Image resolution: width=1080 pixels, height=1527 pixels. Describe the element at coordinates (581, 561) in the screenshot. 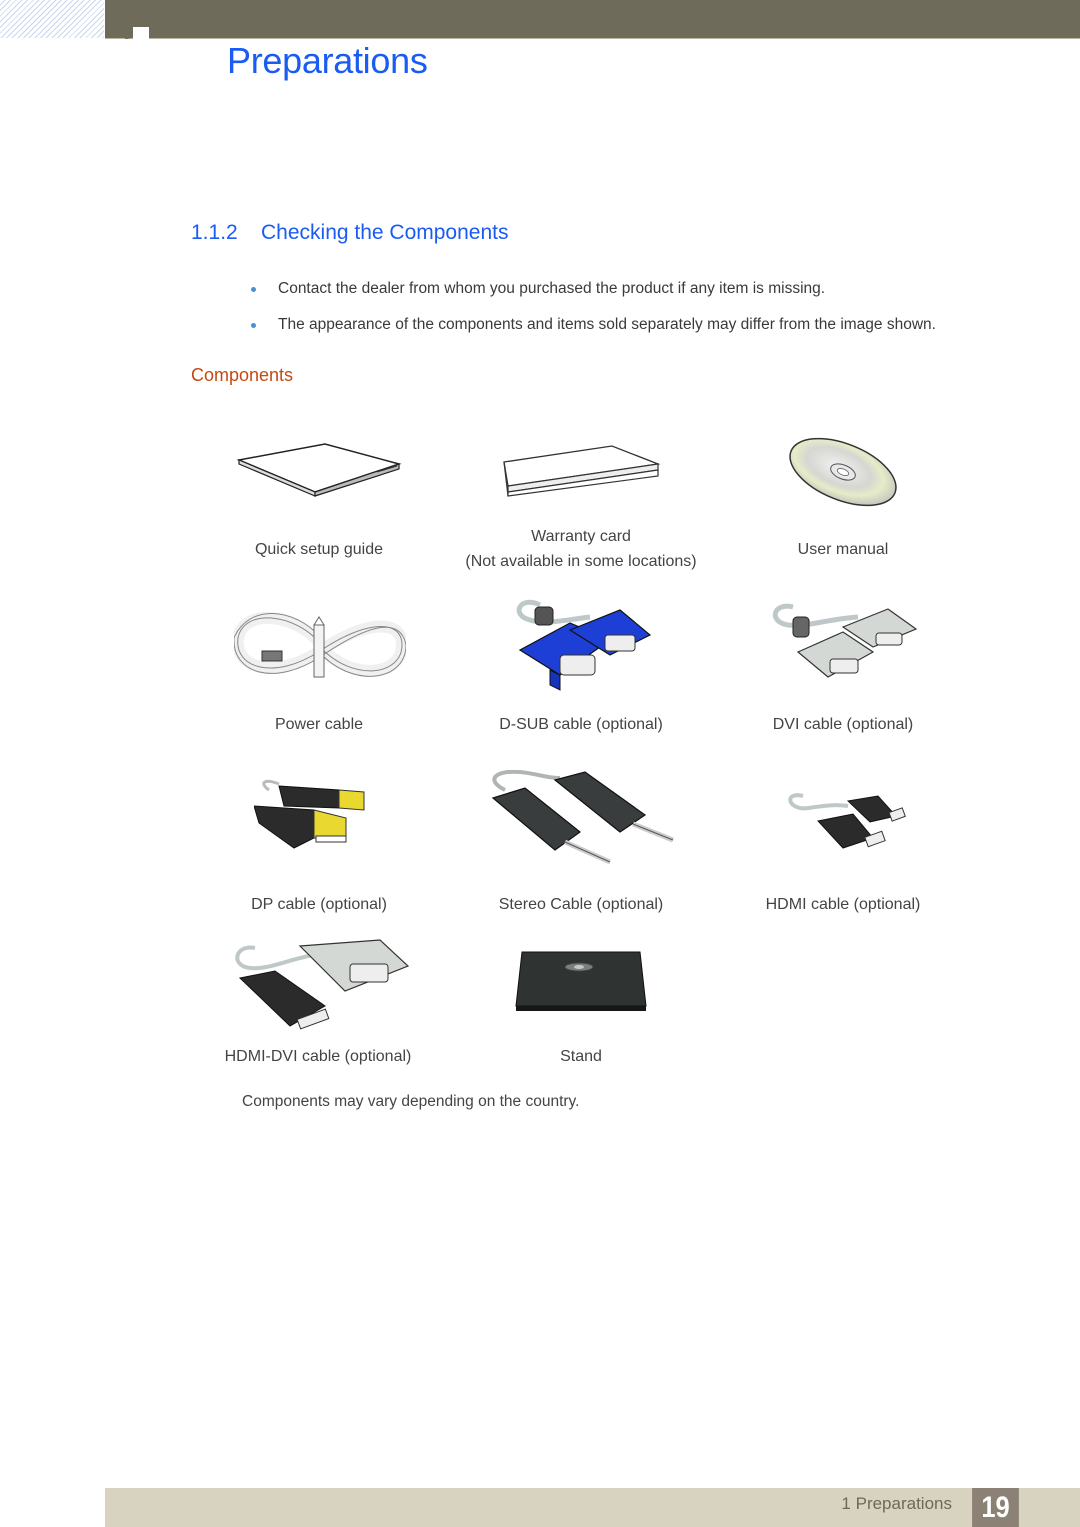

I see `component-label-note: (Not available in some locations)` at that location.